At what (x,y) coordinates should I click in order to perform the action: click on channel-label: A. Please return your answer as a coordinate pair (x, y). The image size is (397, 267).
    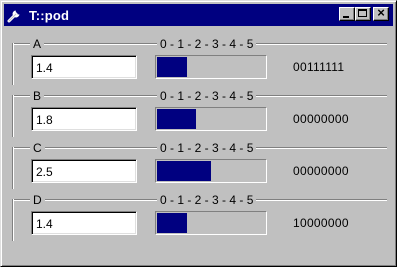
    Looking at the image, I should click on (37, 44).